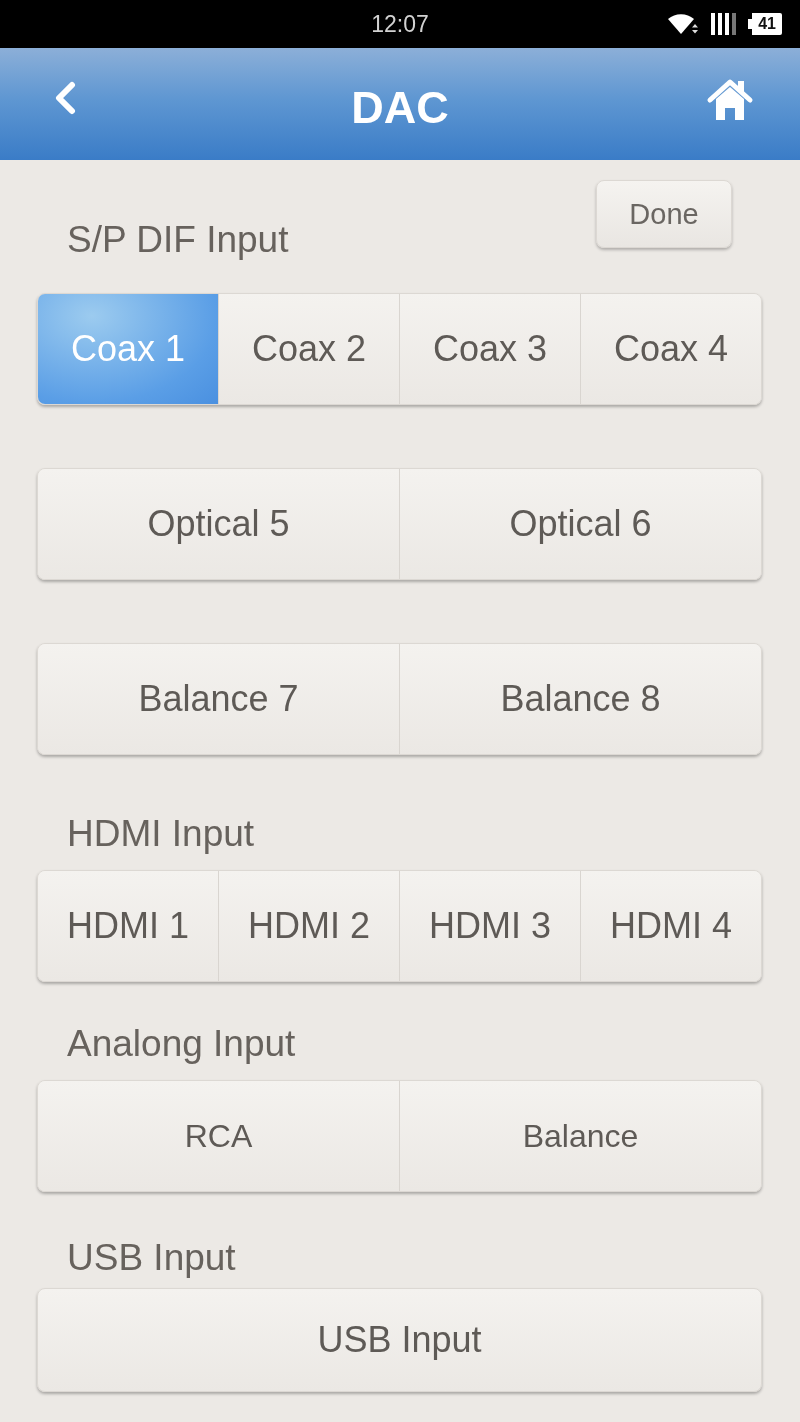 This screenshot has height=1422, width=800. Describe the element at coordinates (400, 108) in the screenshot. I see `page-title: DAC` at that location.